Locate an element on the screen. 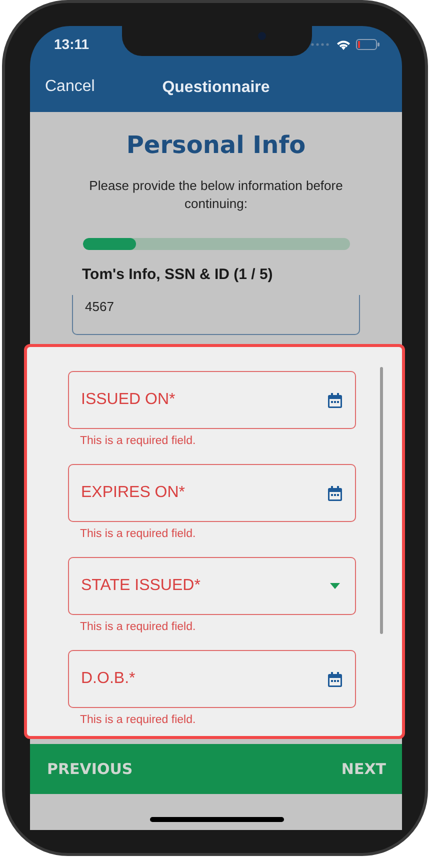 This screenshot has width=430, height=857. section-title: Tom's Info, SSN & ID (1 / 5) is located at coordinates (177, 275).